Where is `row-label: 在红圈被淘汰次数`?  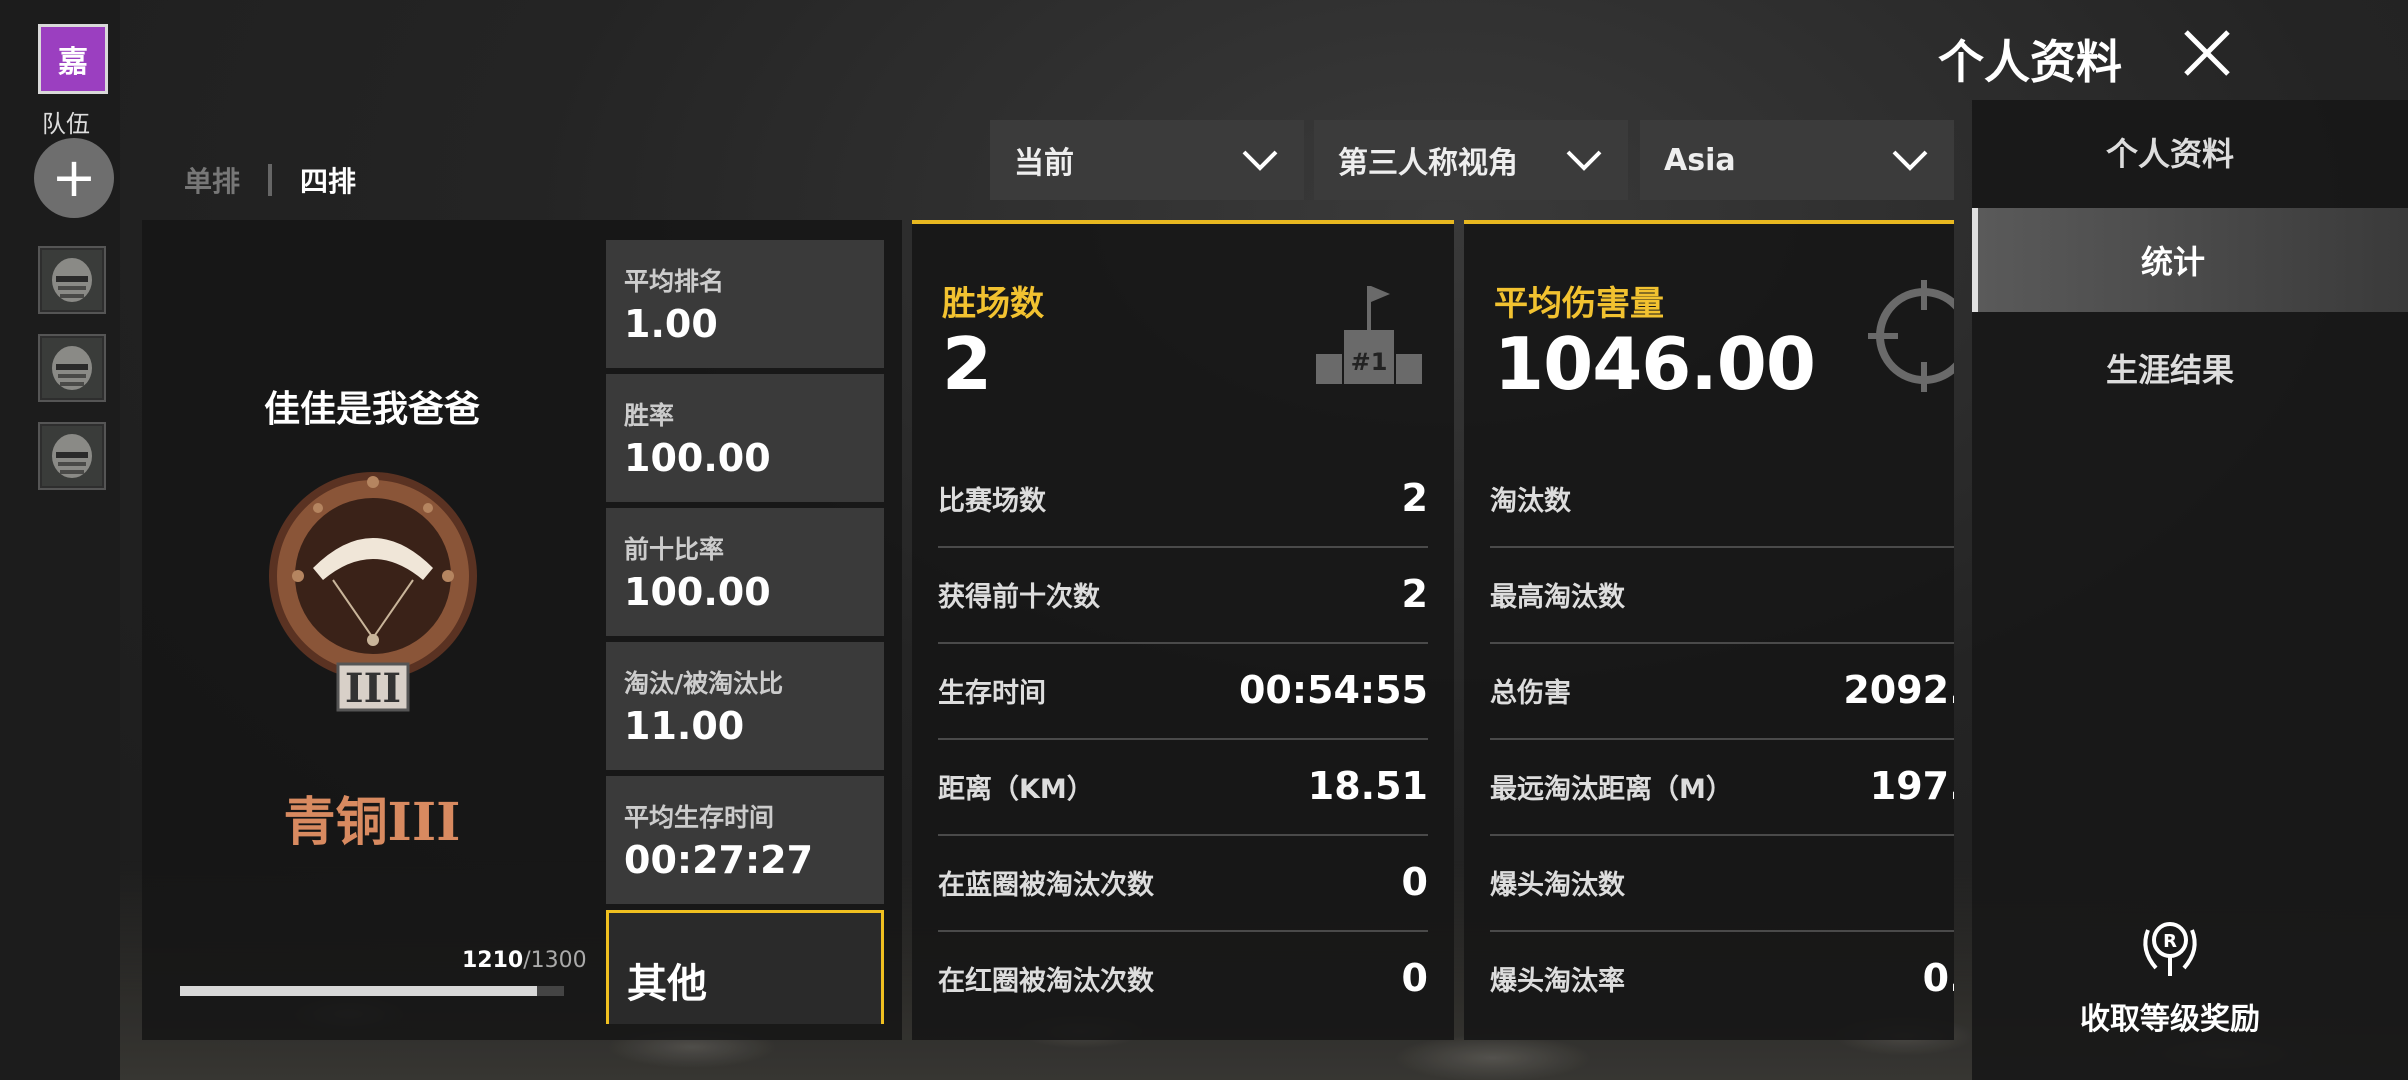 row-label: 在红圈被淘汰次数 is located at coordinates (1046, 981).